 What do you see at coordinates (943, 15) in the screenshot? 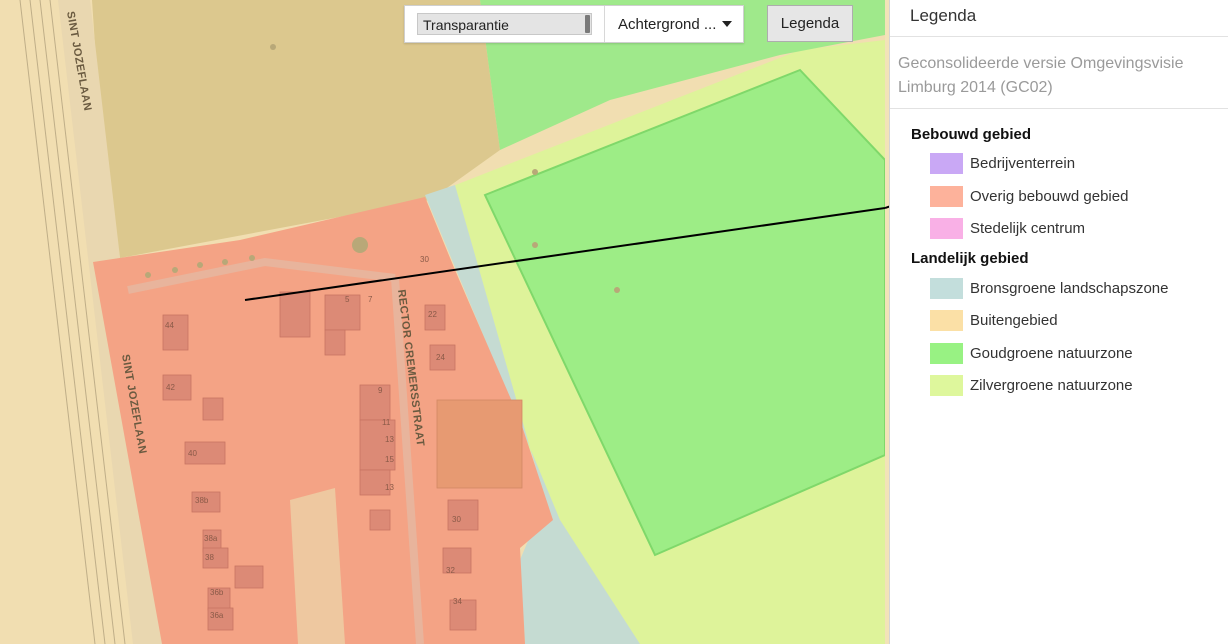
I see `legend-title: Legenda` at bounding box center [943, 15].